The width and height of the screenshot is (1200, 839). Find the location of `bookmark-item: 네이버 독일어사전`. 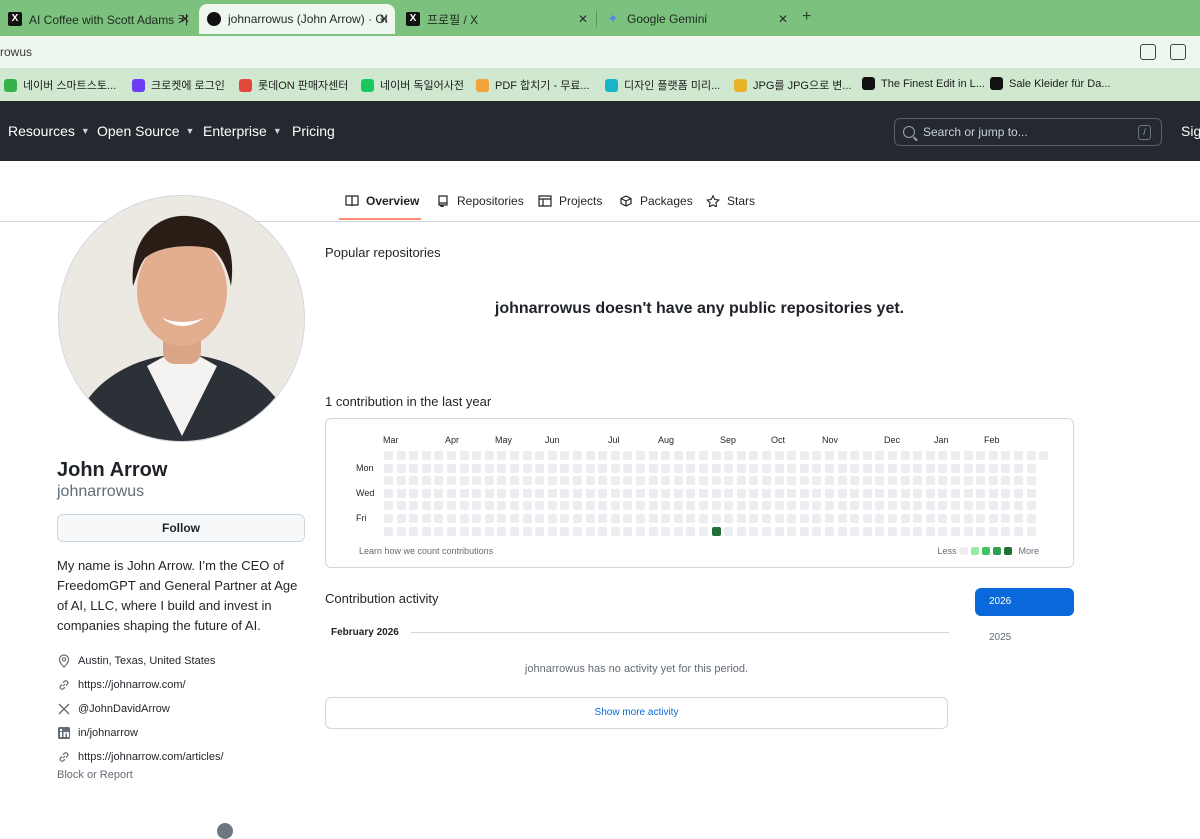

bookmark-item: 네이버 독일어사전 is located at coordinates (412, 85).